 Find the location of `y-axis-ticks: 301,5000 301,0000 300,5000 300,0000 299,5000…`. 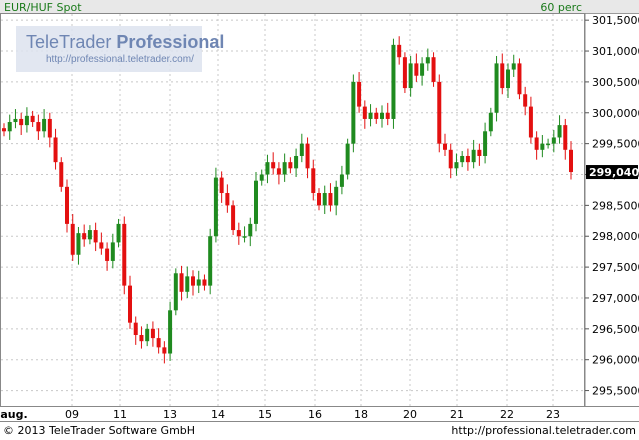

y-axis-ticks: 301,5000 301,0000 300,5000 300,0000 299,5000… is located at coordinates (612, 206).